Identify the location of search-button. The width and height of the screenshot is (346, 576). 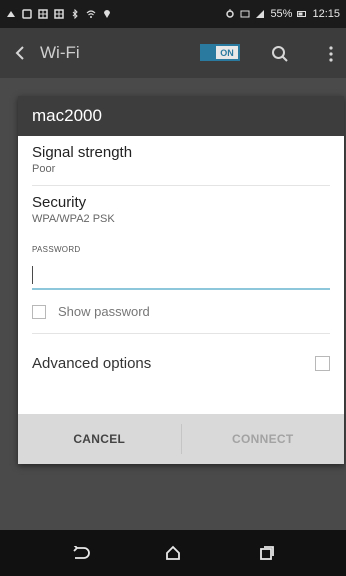
(280, 54).